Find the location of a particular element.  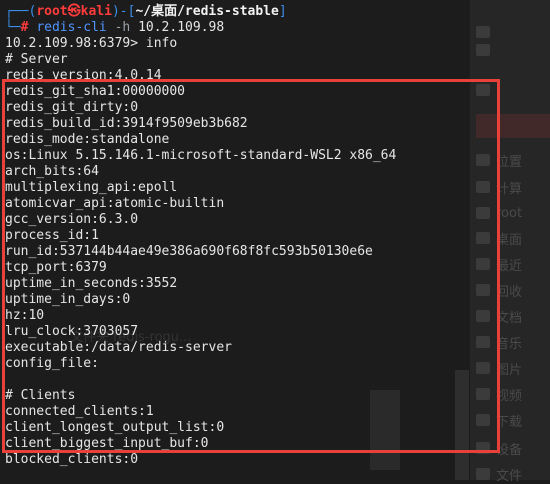

redis-repl-command: info is located at coordinates (161, 43).